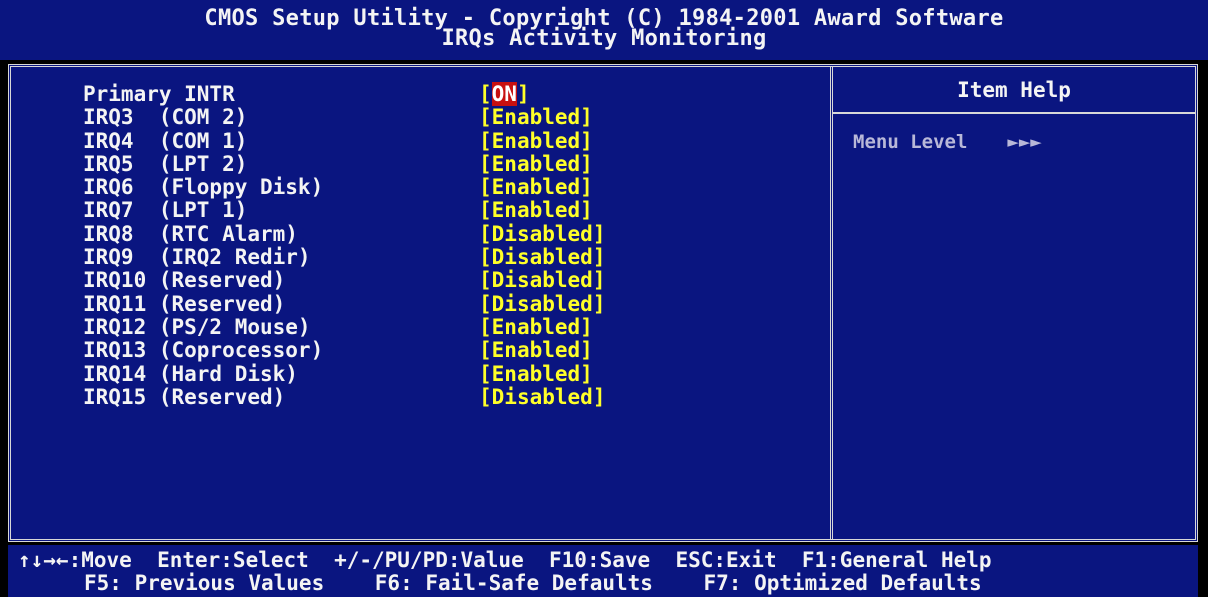 The image size is (1208, 597). I want to click on setting-label: IRQ4 (COM 1), so click(165, 140).